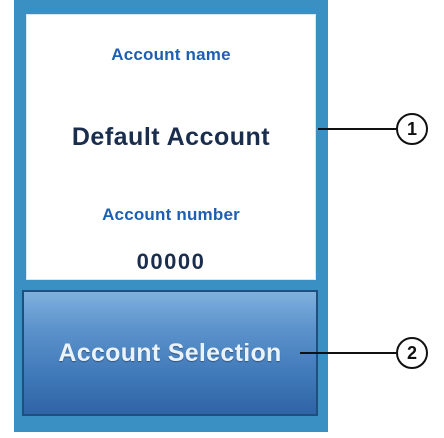  Describe the element at coordinates (171, 54) in the screenshot. I see `account-name-label: Account name` at that location.